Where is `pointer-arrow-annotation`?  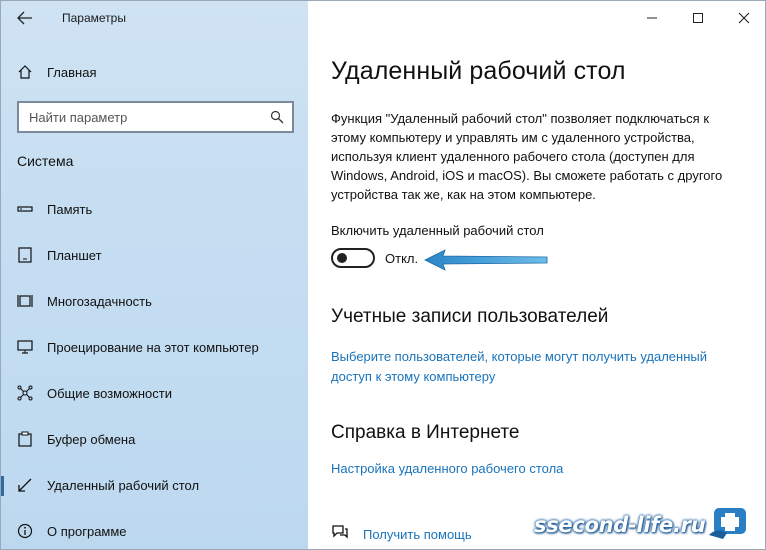
pointer-arrow-annotation is located at coordinates (486, 260).